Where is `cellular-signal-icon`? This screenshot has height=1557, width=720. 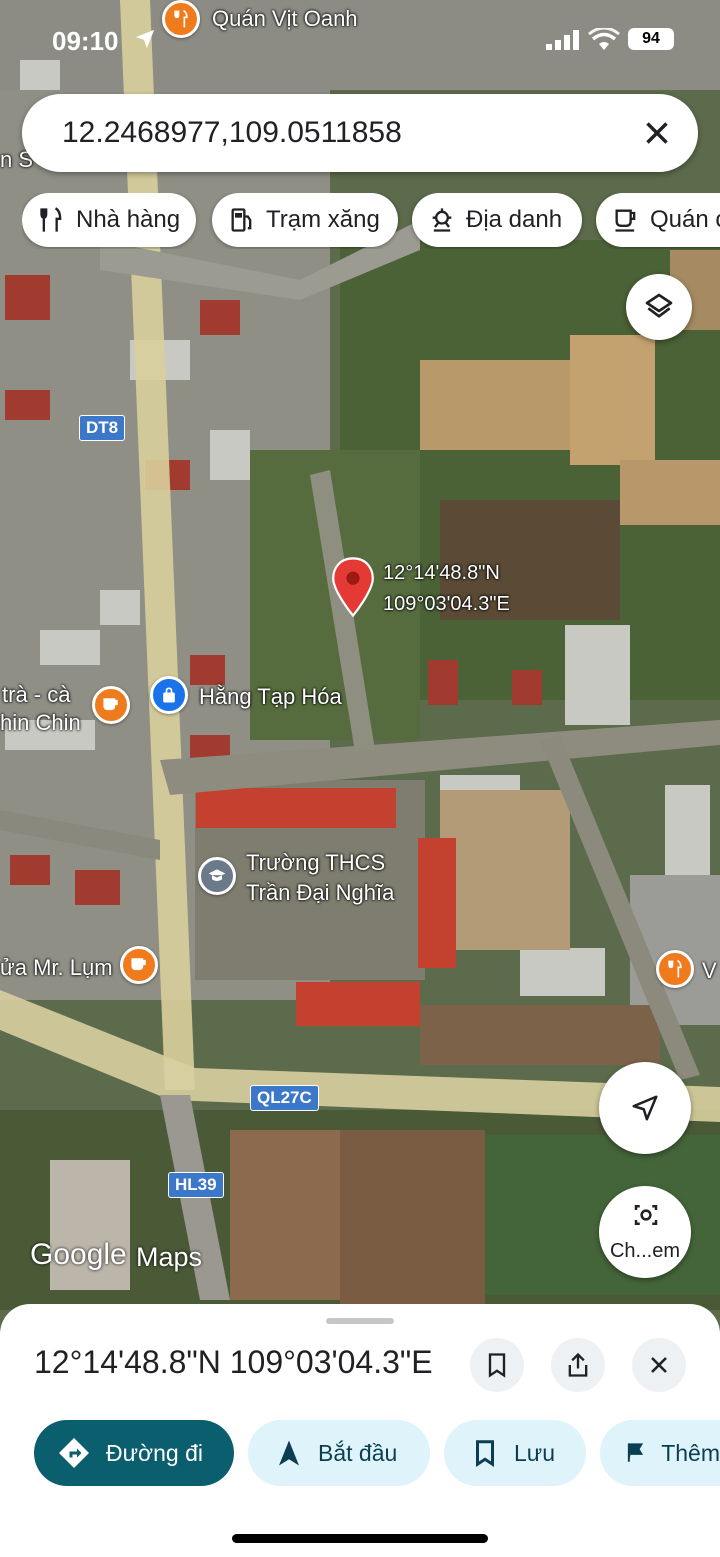
cellular-signal-icon is located at coordinates (562, 40).